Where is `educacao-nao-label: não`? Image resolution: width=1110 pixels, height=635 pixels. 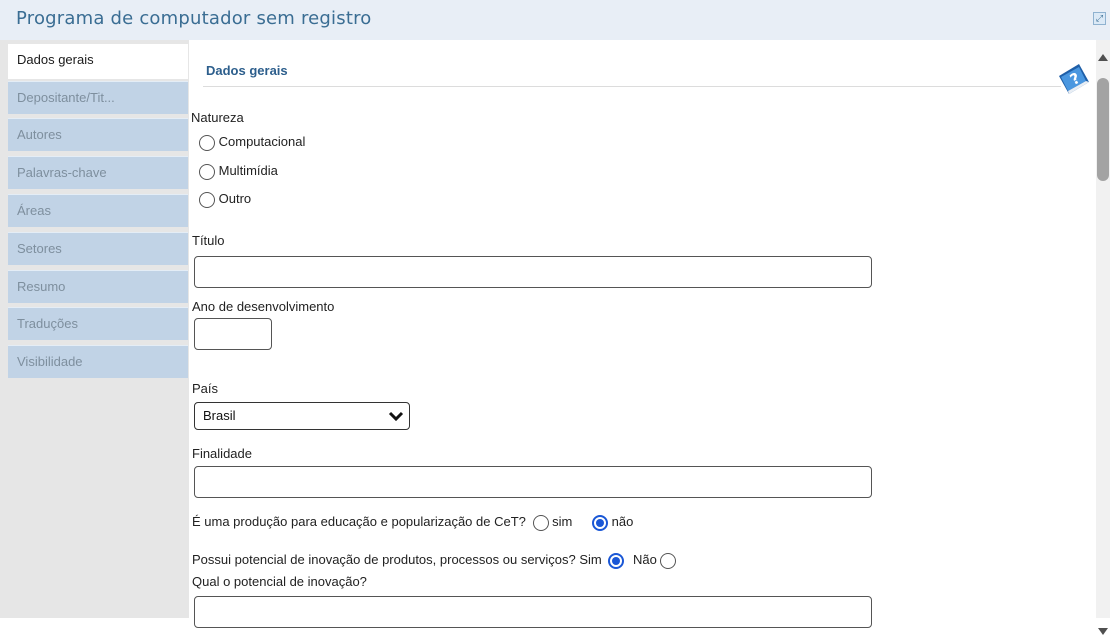
educacao-nao-label: não is located at coordinates (622, 521).